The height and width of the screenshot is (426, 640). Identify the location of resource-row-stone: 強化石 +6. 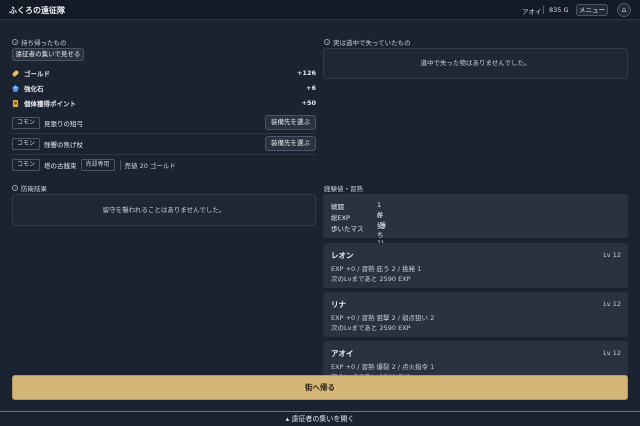
(164, 88).